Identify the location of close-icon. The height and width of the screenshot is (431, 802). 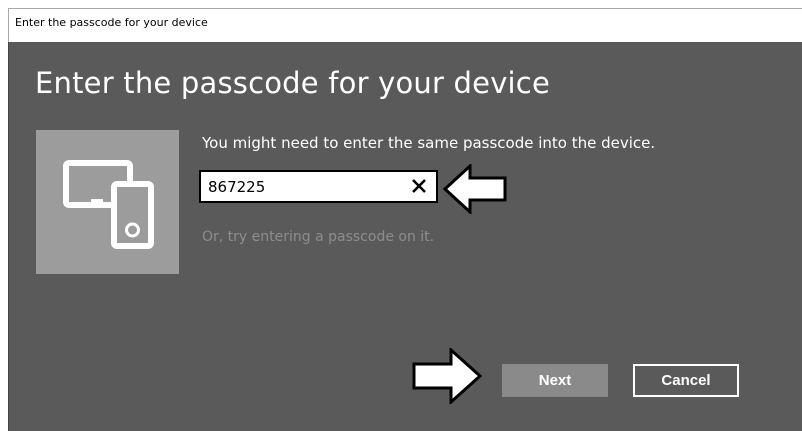
(419, 186).